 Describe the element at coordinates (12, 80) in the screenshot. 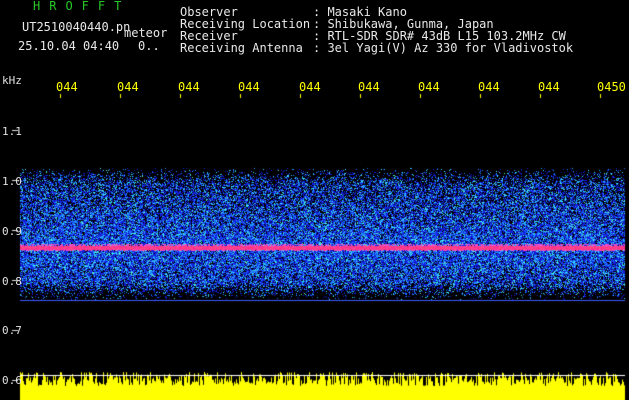

I see `y-axis-unit: kHz` at that location.